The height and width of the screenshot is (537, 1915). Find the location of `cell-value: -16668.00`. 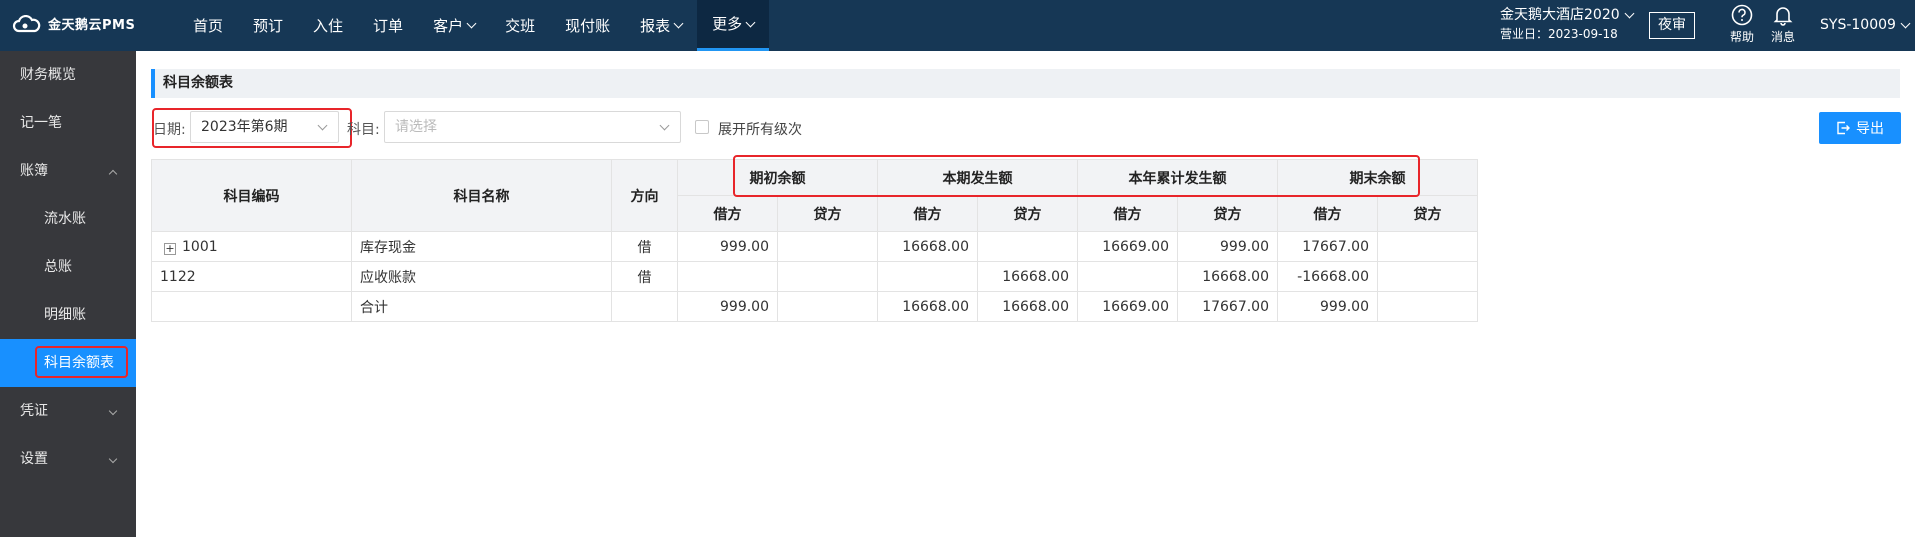

cell-value: -16668.00 is located at coordinates (1327, 276).